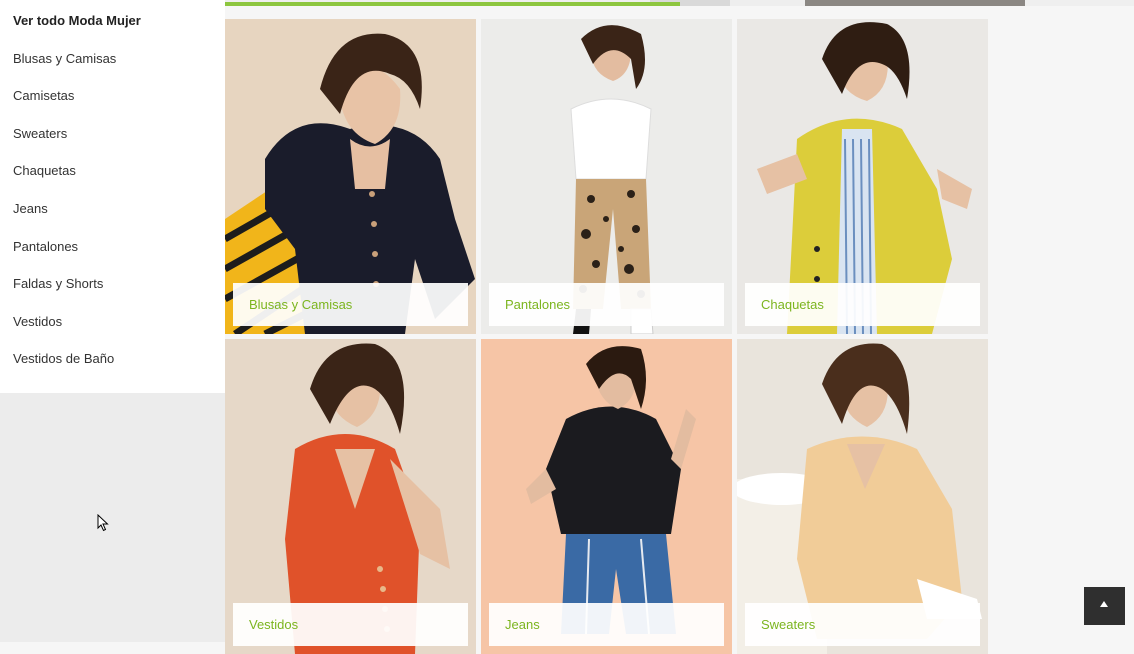 The width and height of the screenshot is (1134, 654). Describe the element at coordinates (103, 523) in the screenshot. I see `mouse-cursor-icon` at that location.